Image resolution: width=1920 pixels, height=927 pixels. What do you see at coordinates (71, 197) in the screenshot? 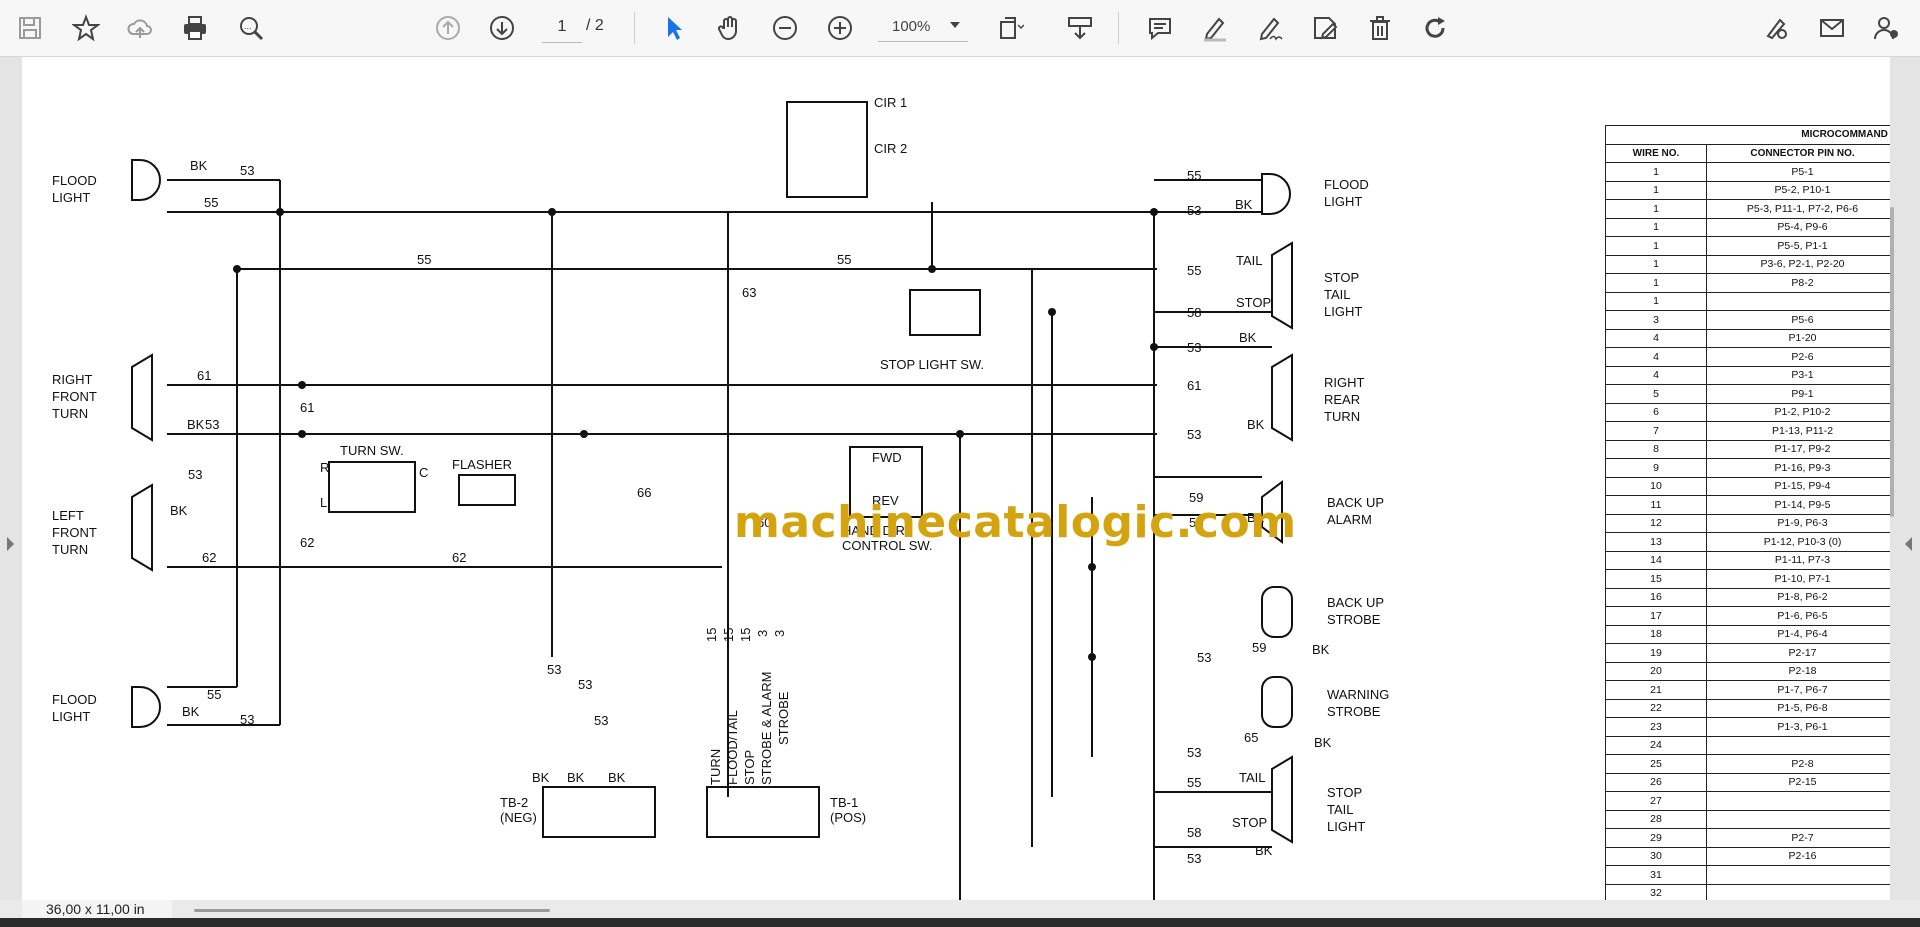
I see `left-flood-top-l2: LIGHT` at bounding box center [71, 197].